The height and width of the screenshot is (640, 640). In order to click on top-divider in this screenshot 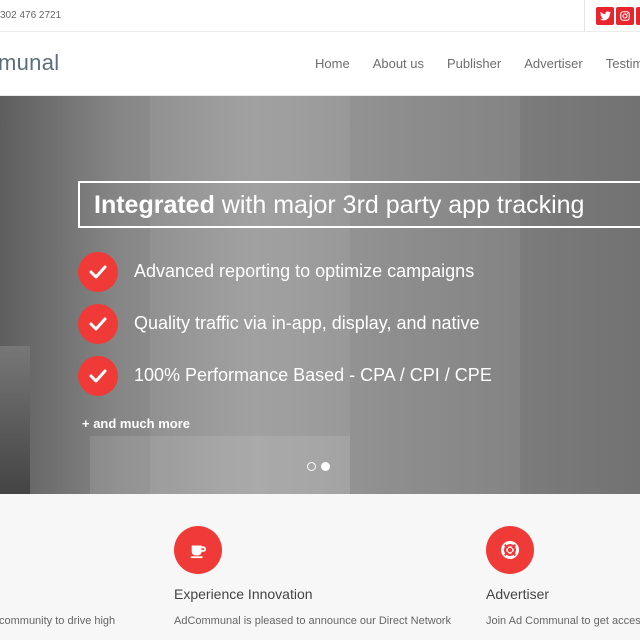, I will do `click(584, 16)`.